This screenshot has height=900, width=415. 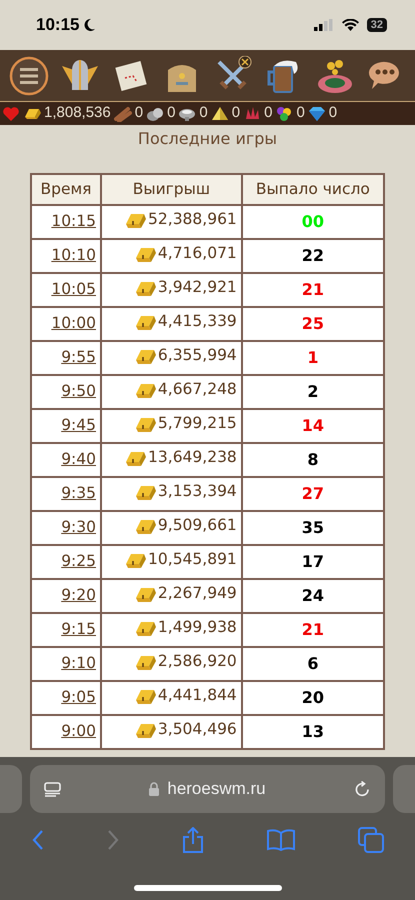 I want to click on rolled-number: 20, so click(x=313, y=698).